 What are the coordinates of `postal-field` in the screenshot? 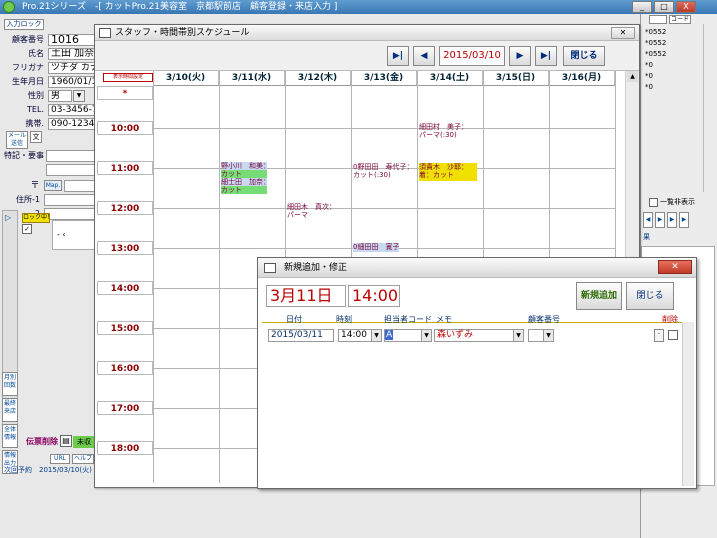 It's located at (80, 186).